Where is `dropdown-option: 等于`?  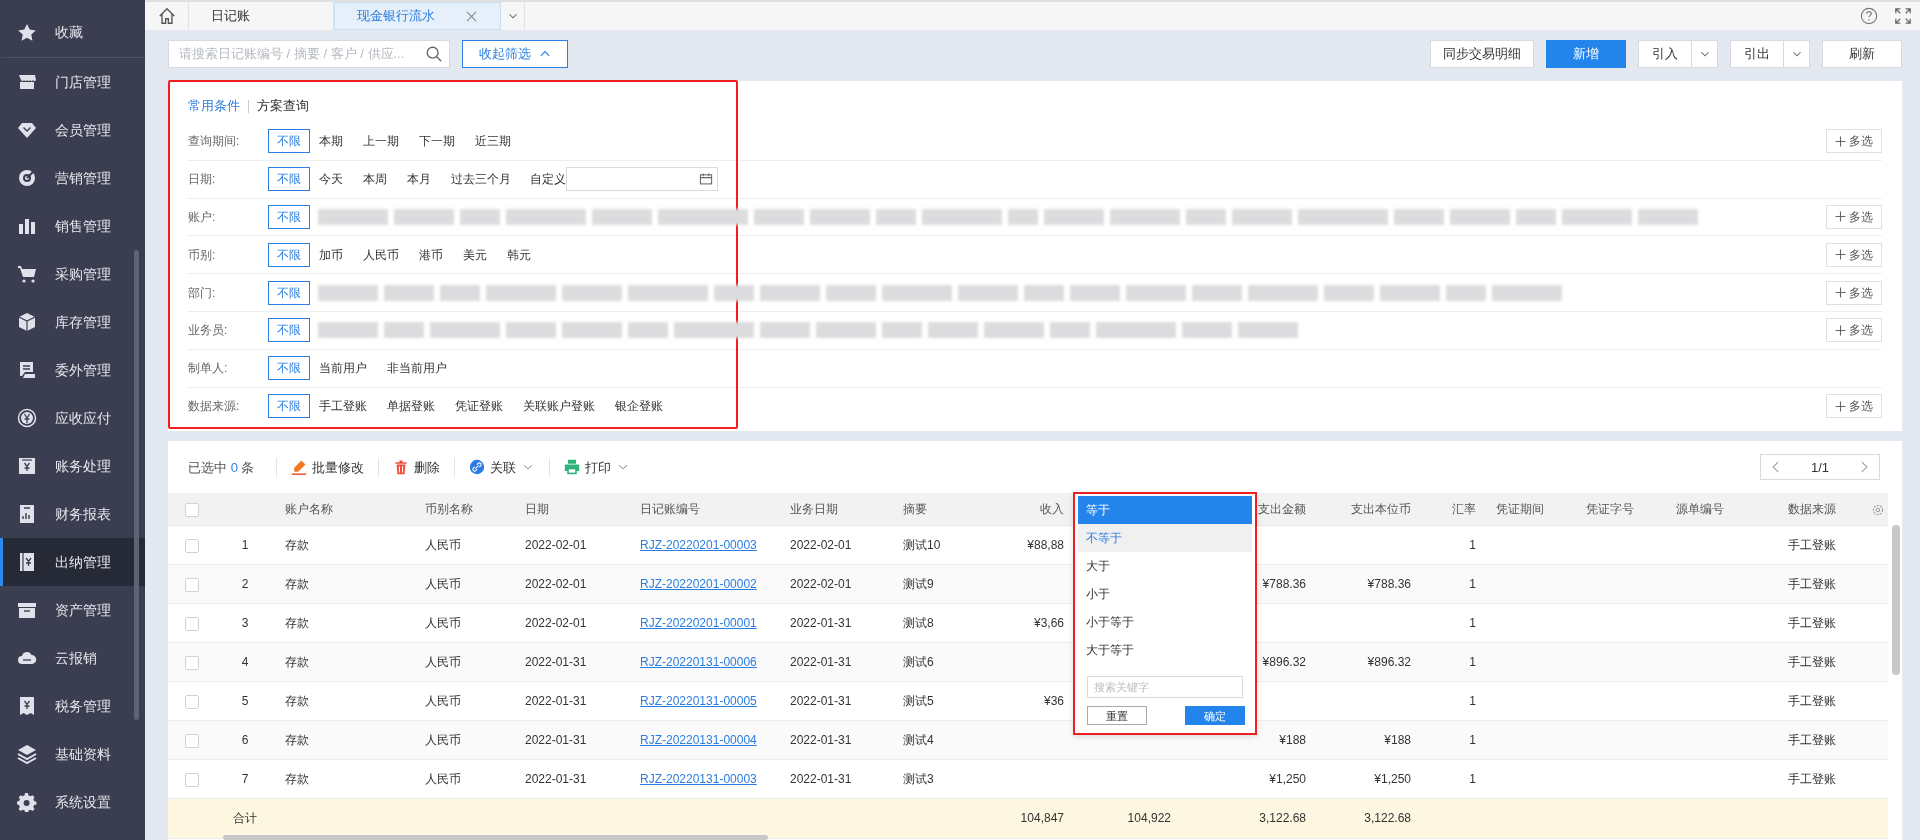
dropdown-option: 等于 is located at coordinates (1165, 510).